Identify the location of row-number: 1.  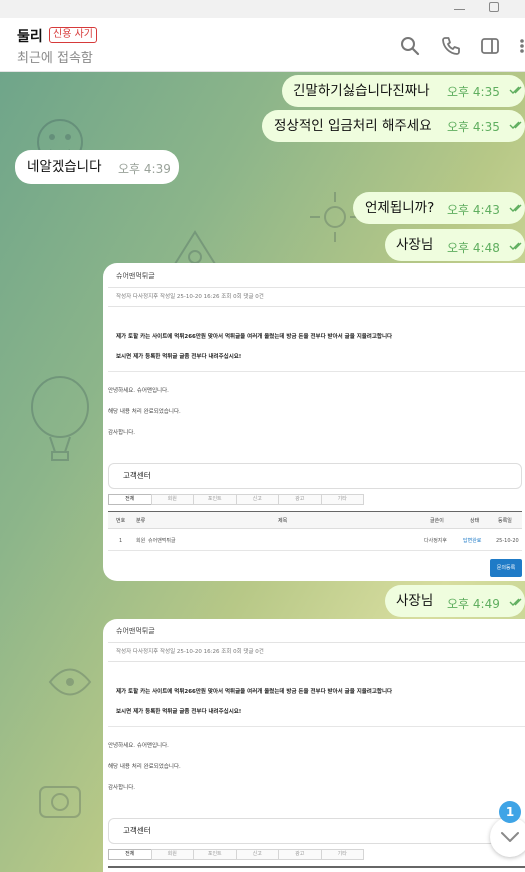
(121, 541).